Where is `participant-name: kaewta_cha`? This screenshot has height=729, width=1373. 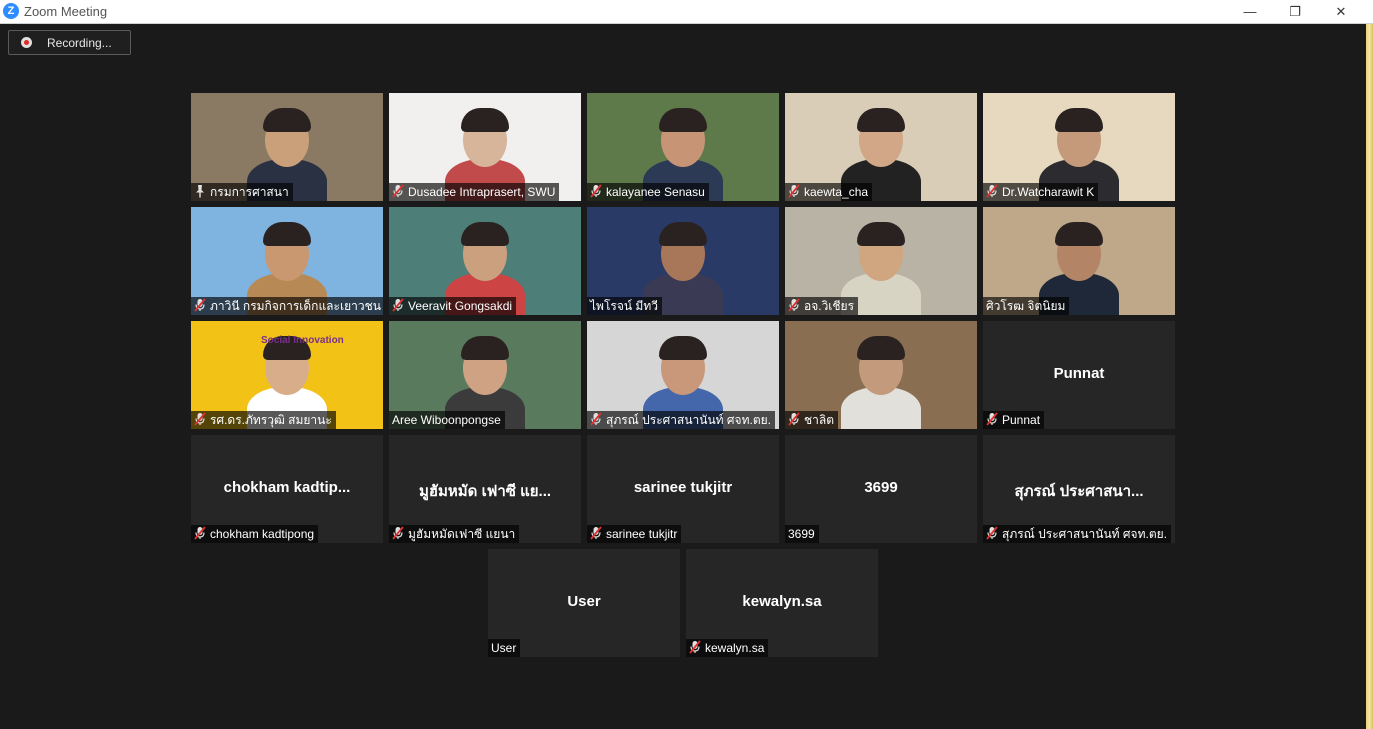 participant-name: kaewta_cha is located at coordinates (836, 192).